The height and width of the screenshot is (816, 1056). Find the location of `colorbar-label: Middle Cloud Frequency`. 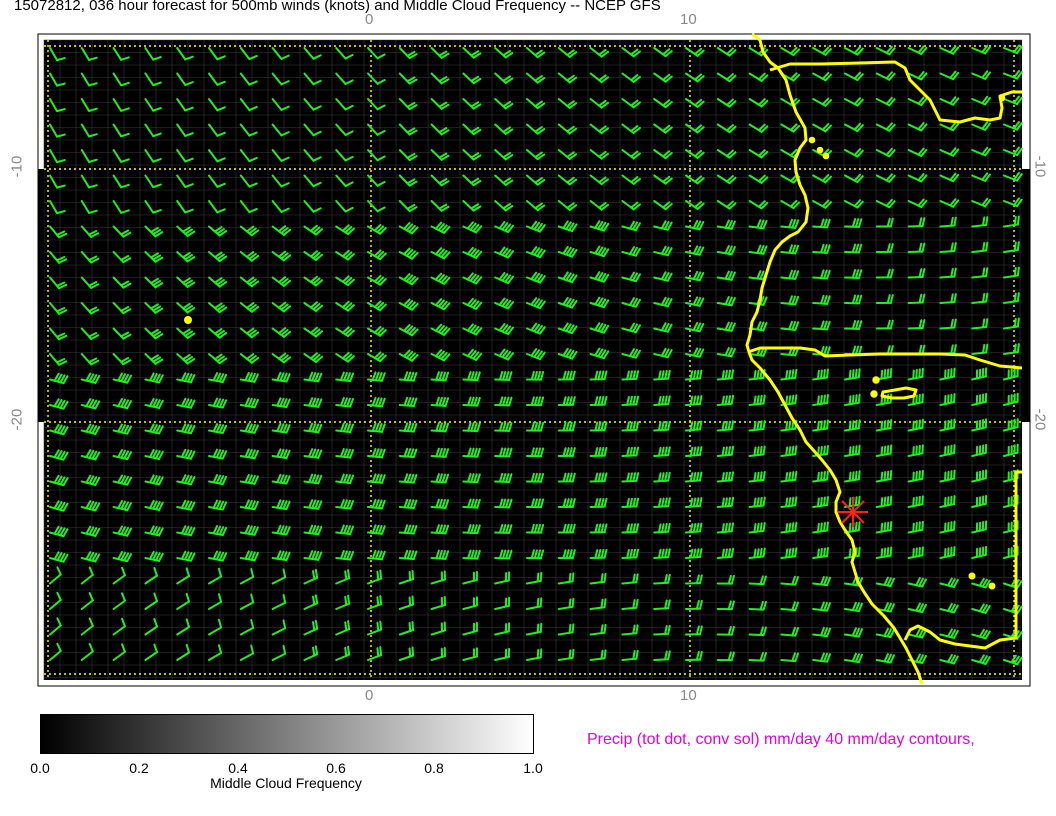

colorbar-label: Middle Cloud Frequency is located at coordinates (286, 783).